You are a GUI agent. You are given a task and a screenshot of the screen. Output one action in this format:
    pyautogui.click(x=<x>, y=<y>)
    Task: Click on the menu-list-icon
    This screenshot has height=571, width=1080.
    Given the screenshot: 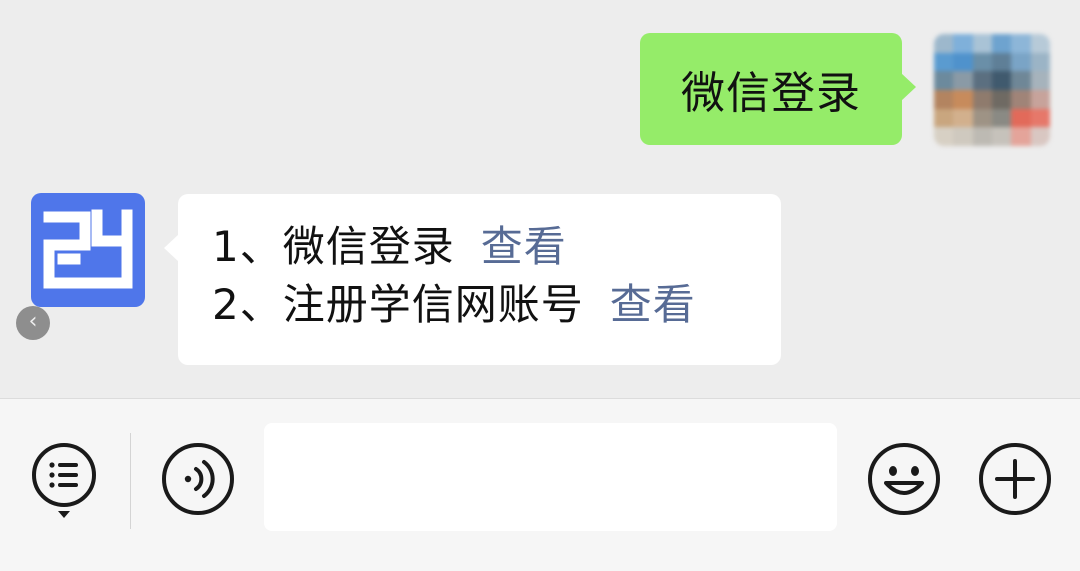 What is the action you would take?
    pyautogui.click(x=66, y=481)
    